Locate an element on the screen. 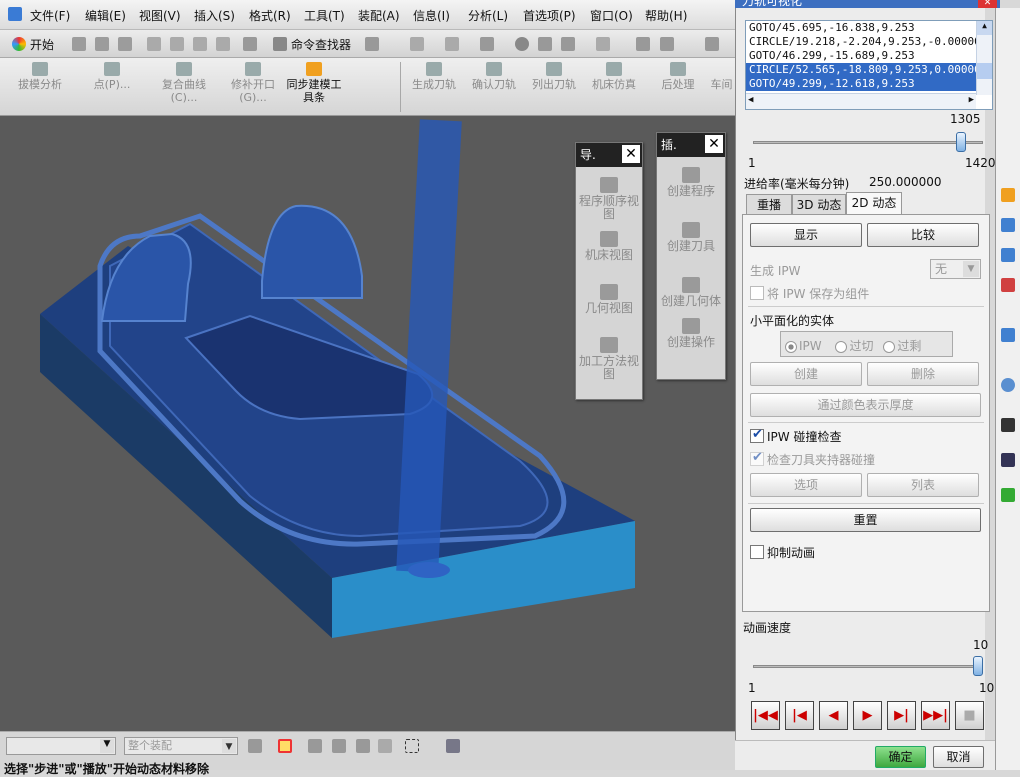 The image size is (1020, 777). delete-button: 删除 is located at coordinates (923, 374).